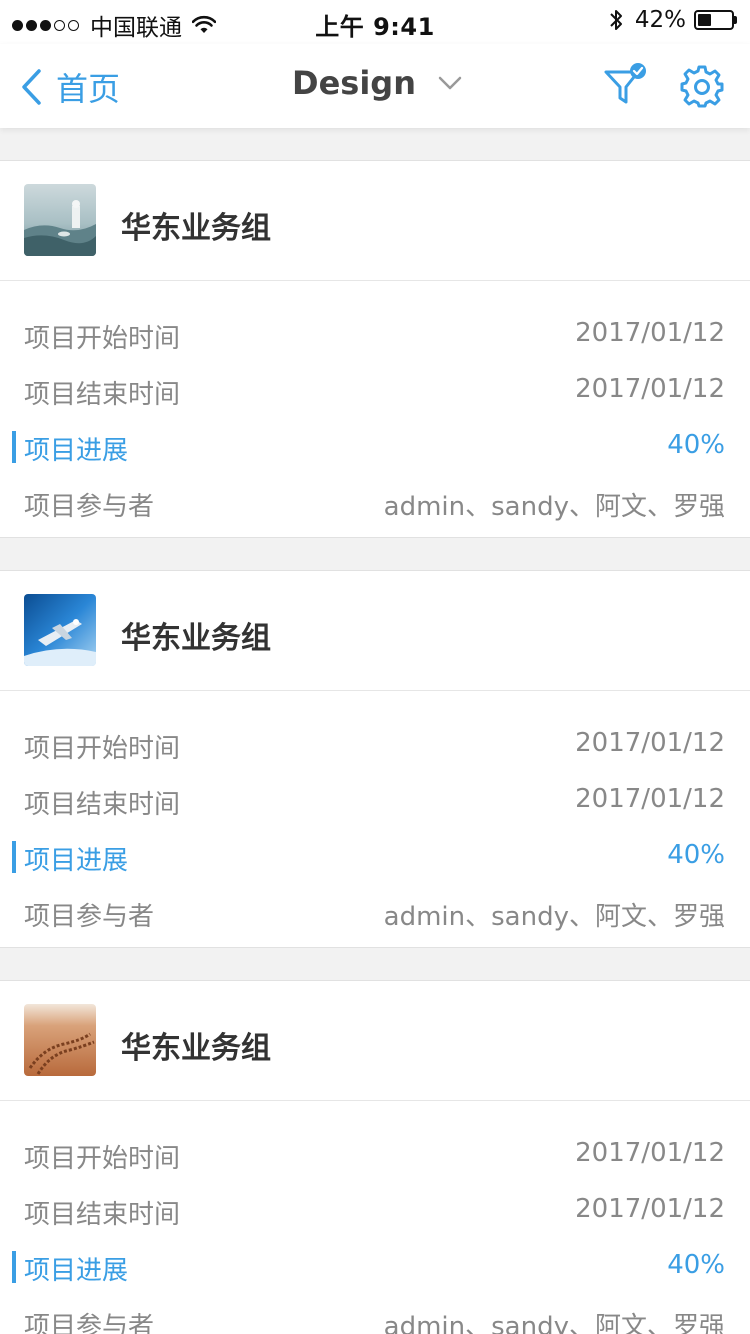 The image size is (750, 1334). Describe the element at coordinates (450, 83) in the screenshot. I see `chevron-down-icon` at that location.